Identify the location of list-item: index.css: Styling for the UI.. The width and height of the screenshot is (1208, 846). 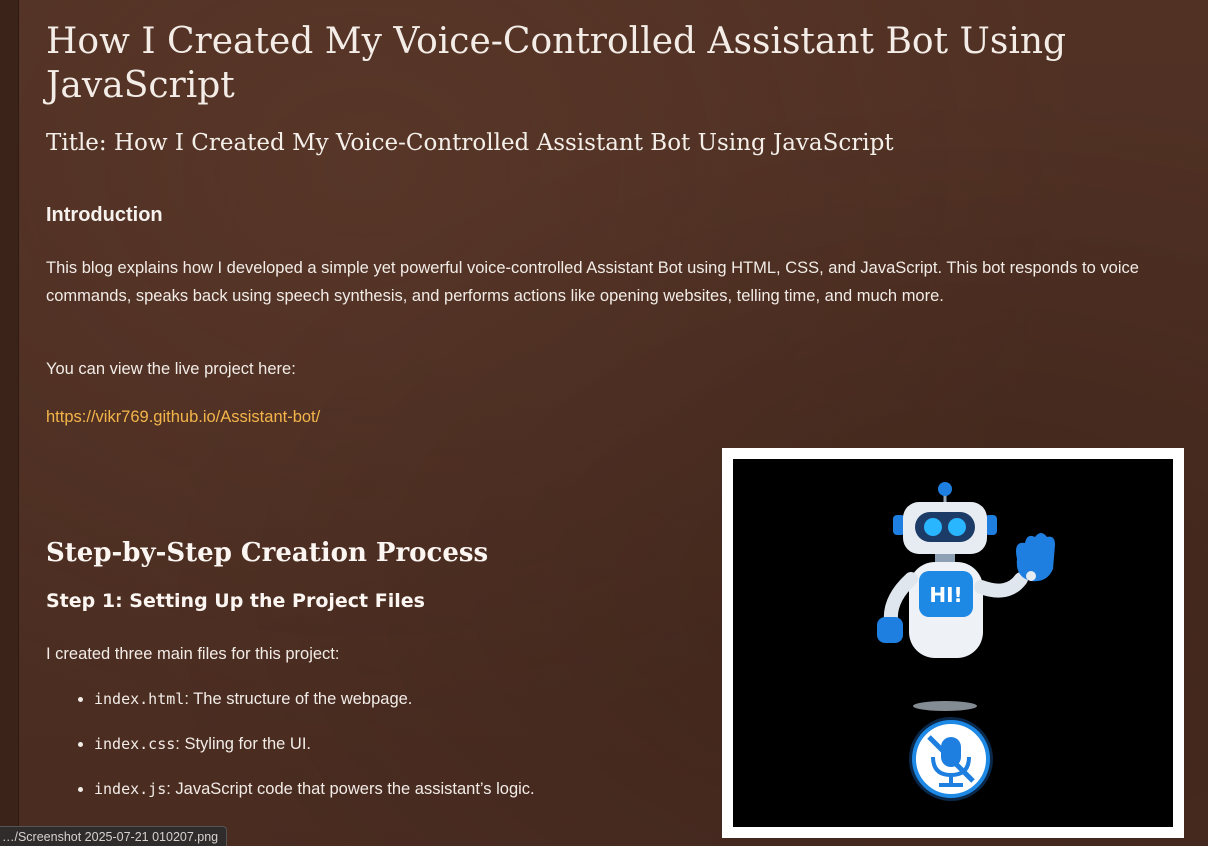
(314, 753).